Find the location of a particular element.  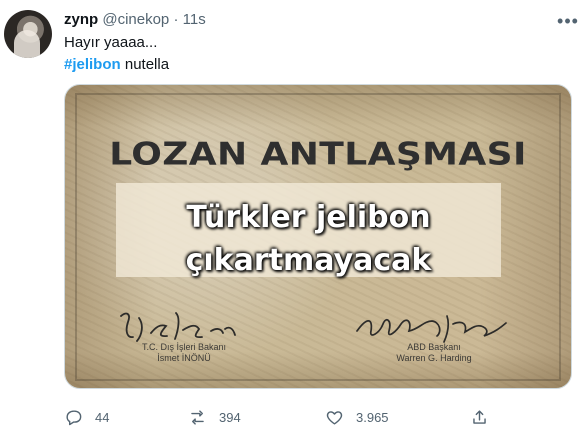

right-signature-caption: ABD Başkanı Warren G. Harding is located at coordinates (434, 353).